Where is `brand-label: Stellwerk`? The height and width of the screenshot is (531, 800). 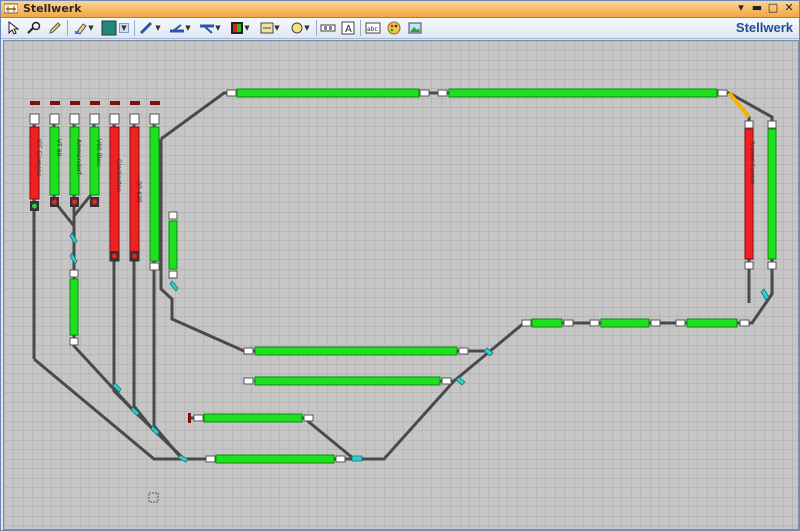 brand-label: Stellwerk is located at coordinates (764, 27).